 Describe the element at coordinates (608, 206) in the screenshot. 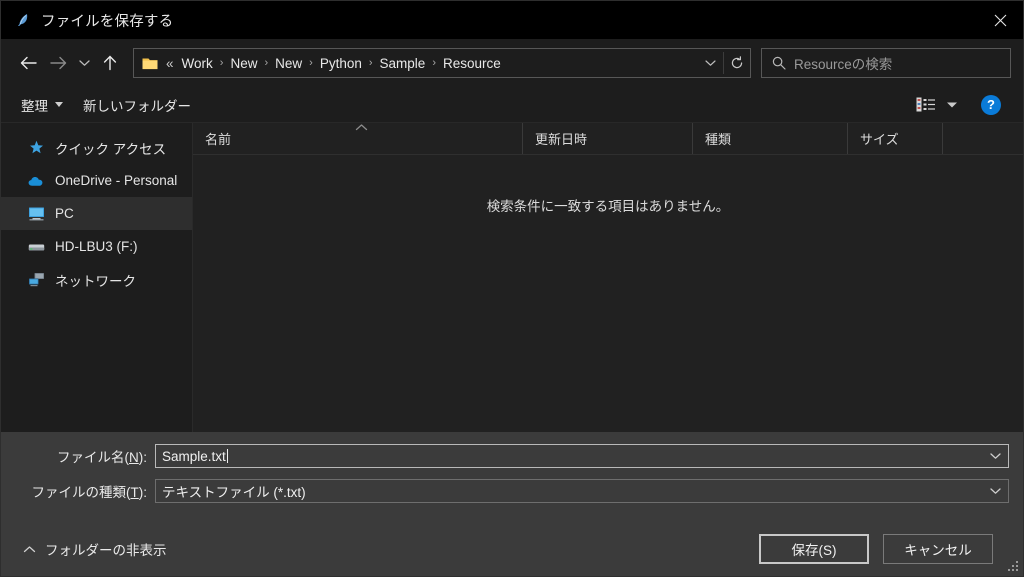

I see `empty-list-message: 検索条件に一致する項目はありません。` at that location.